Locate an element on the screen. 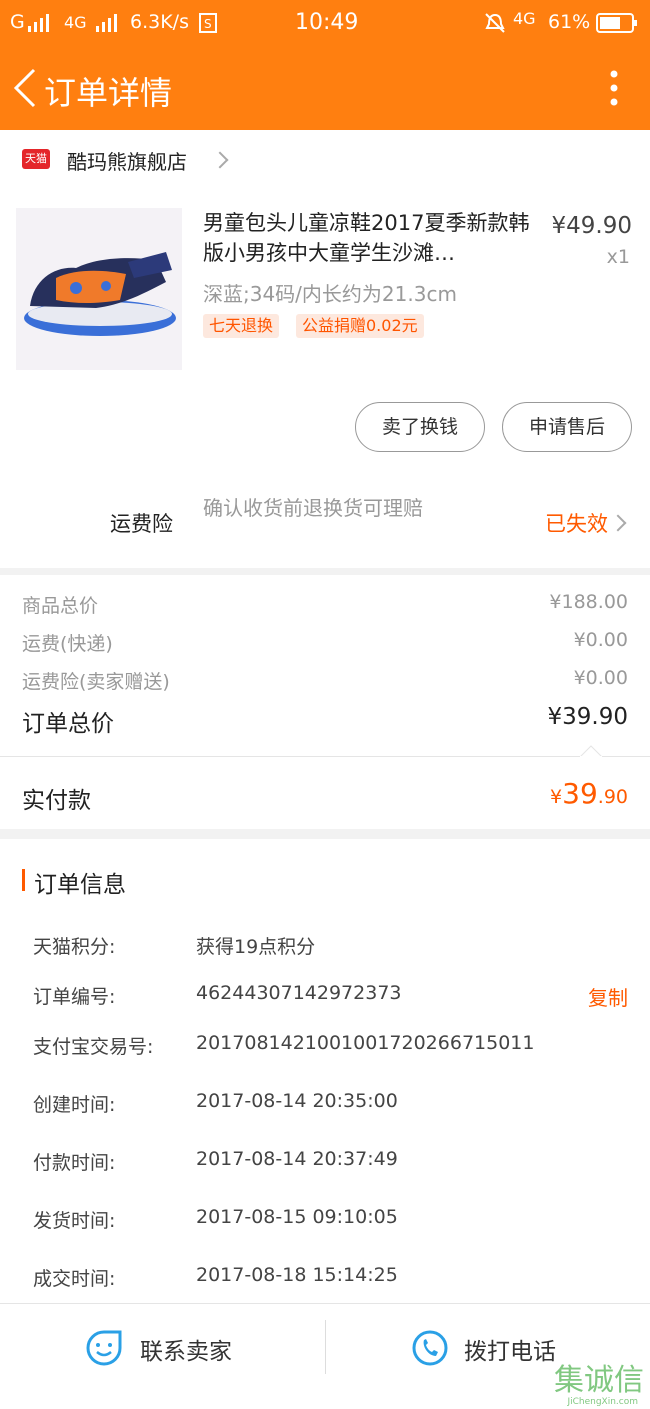  info-label: 天猫积分: is located at coordinates (74, 947).